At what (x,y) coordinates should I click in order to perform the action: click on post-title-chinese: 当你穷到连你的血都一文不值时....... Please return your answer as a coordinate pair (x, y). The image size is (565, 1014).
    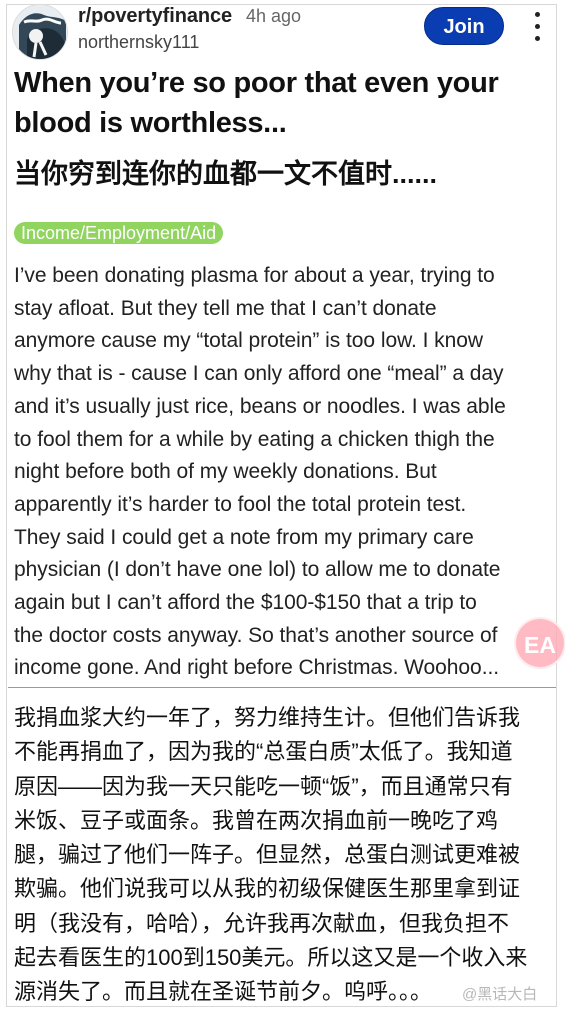
    Looking at the image, I should click on (226, 174).